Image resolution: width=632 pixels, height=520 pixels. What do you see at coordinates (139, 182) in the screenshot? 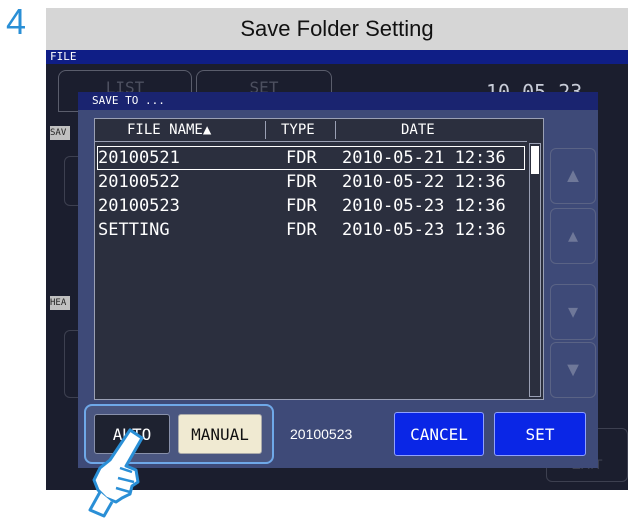
I see `folder-name: 20100522` at bounding box center [139, 182].